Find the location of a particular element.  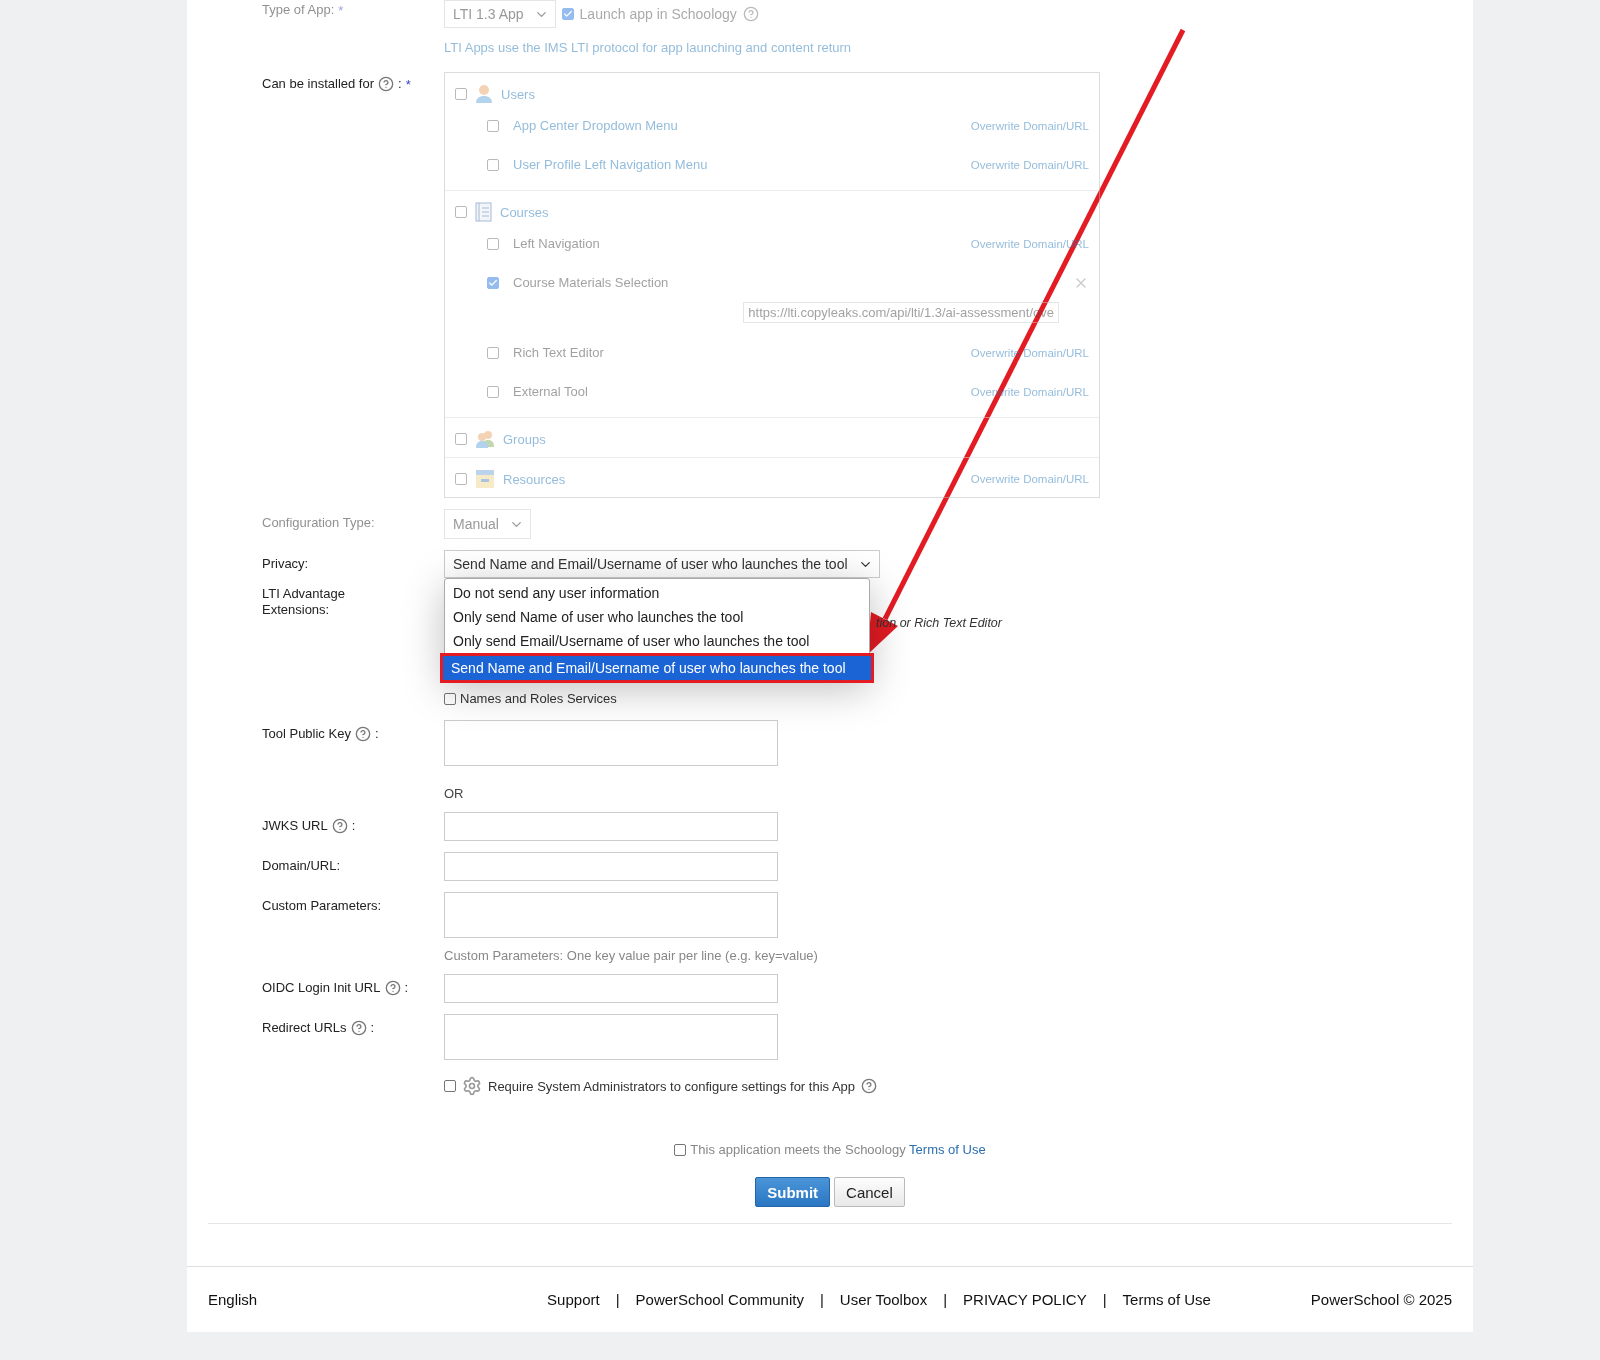

option-label: Course Materials Selection is located at coordinates (591, 282).